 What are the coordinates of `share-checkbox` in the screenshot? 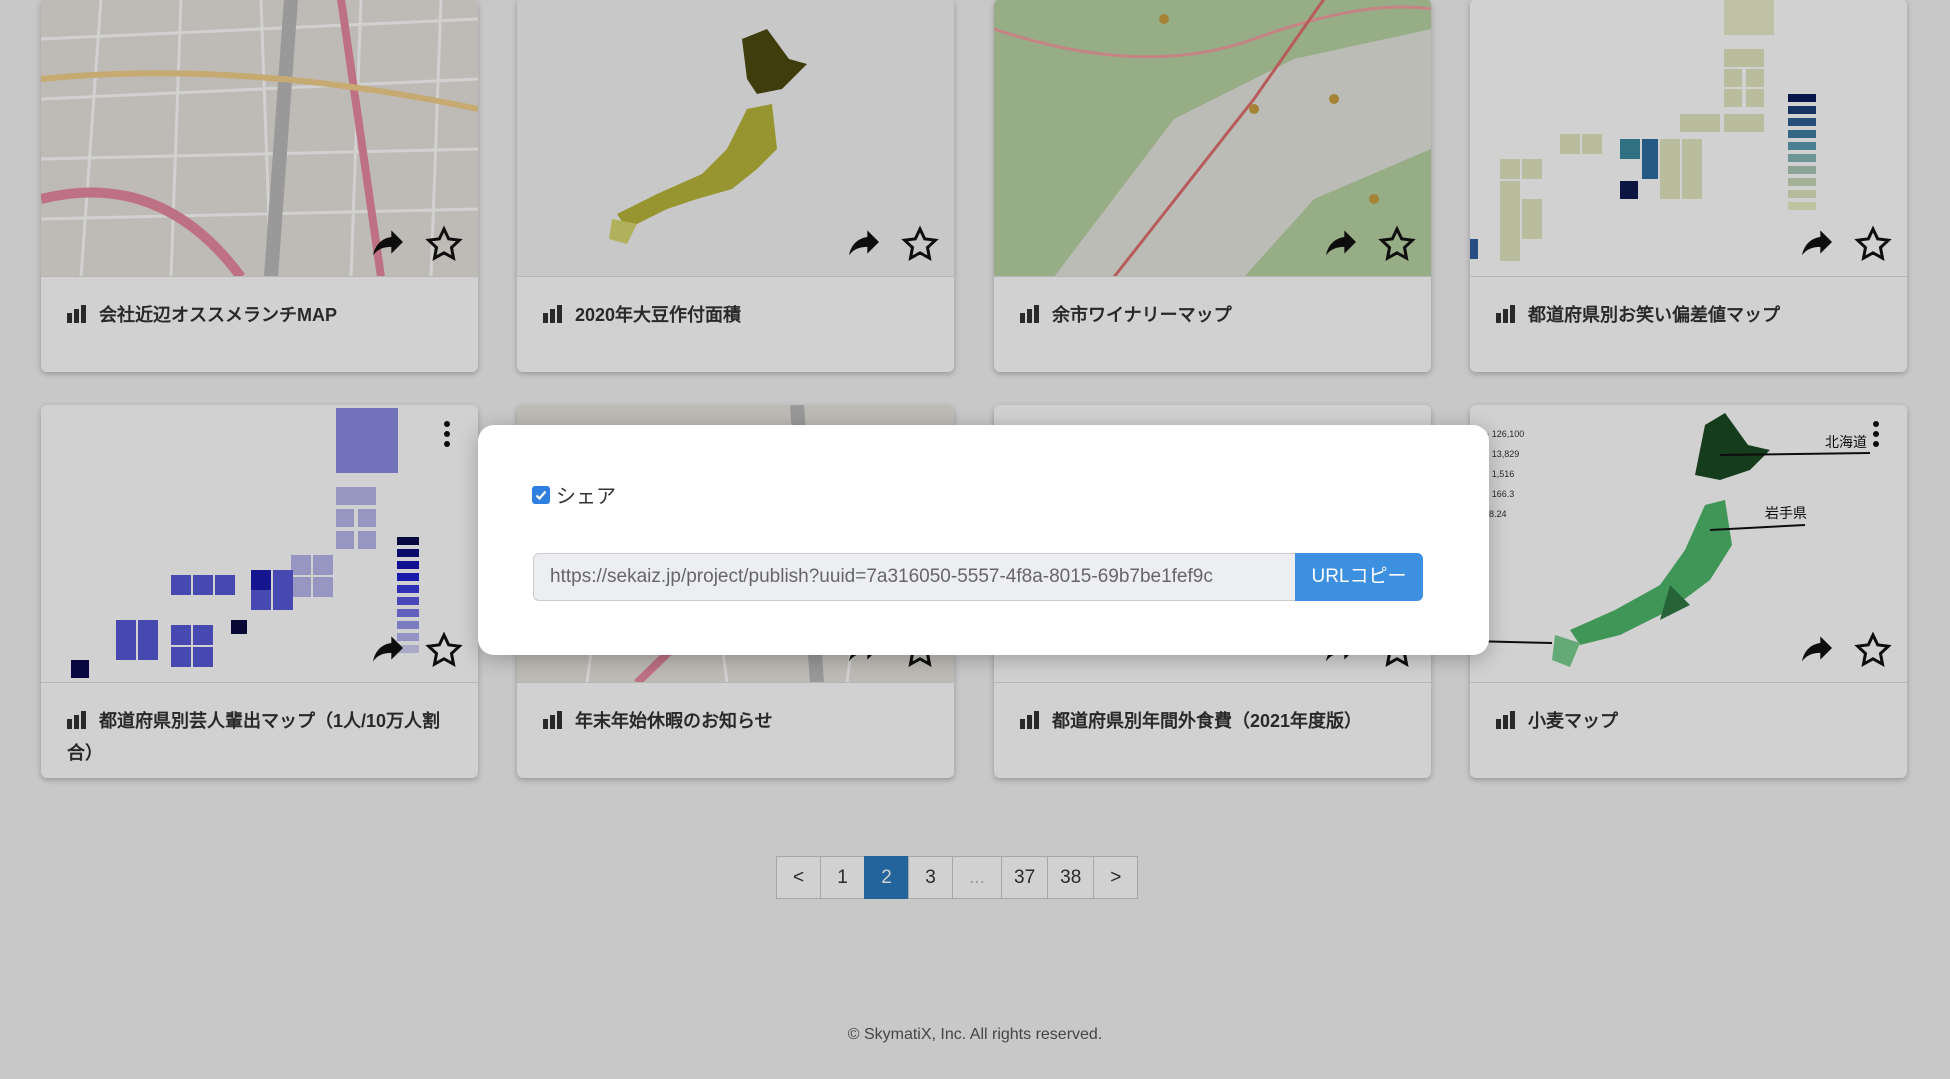 It's located at (541, 494).